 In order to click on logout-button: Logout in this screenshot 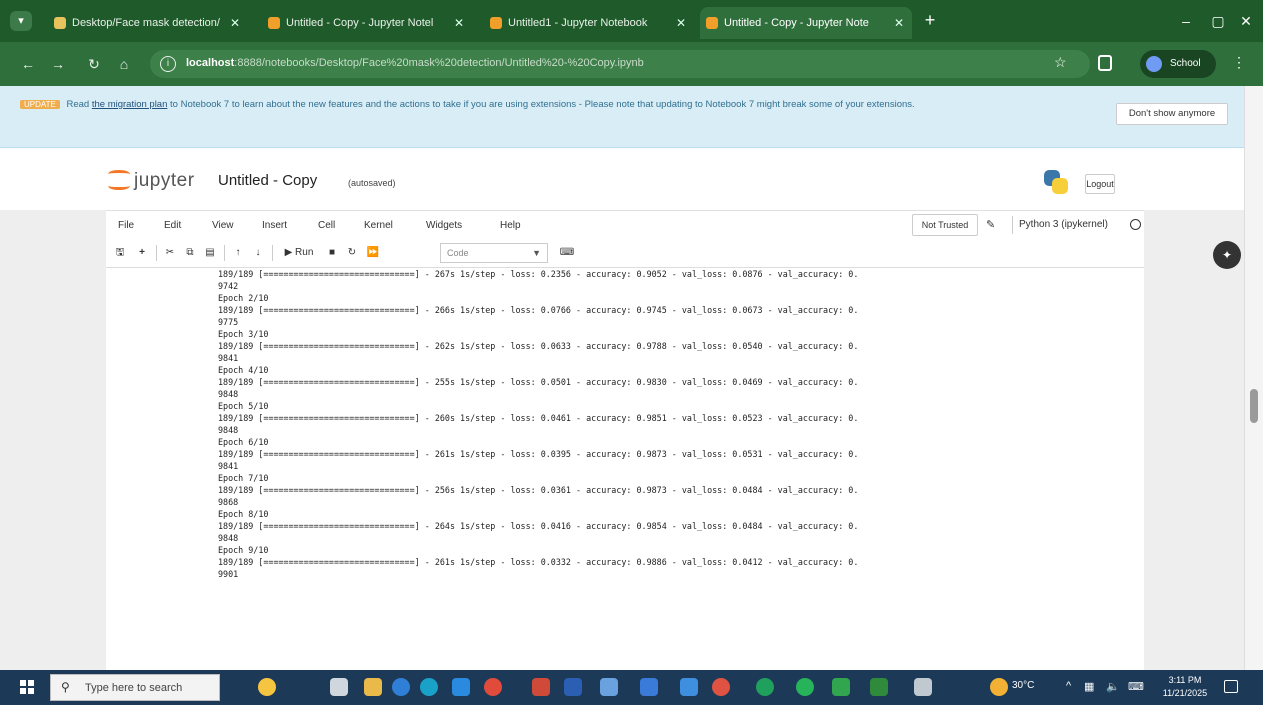, I will do `click(1100, 184)`.